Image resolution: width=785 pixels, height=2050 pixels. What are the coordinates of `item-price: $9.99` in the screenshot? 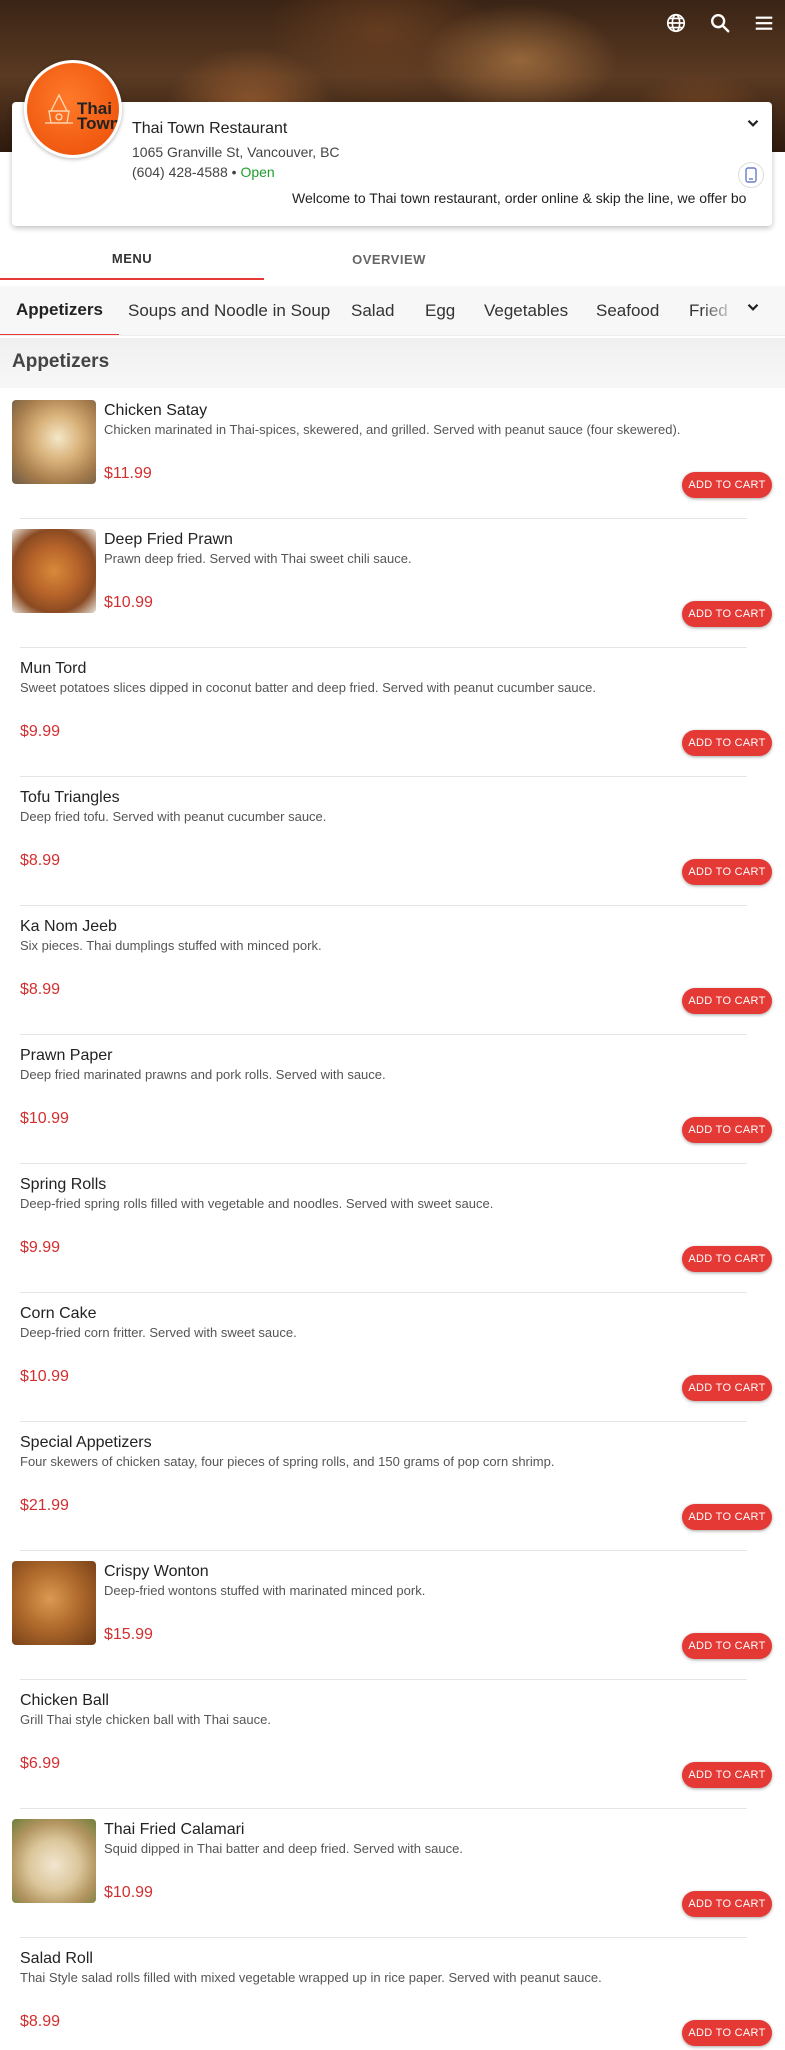 It's located at (40, 1247).